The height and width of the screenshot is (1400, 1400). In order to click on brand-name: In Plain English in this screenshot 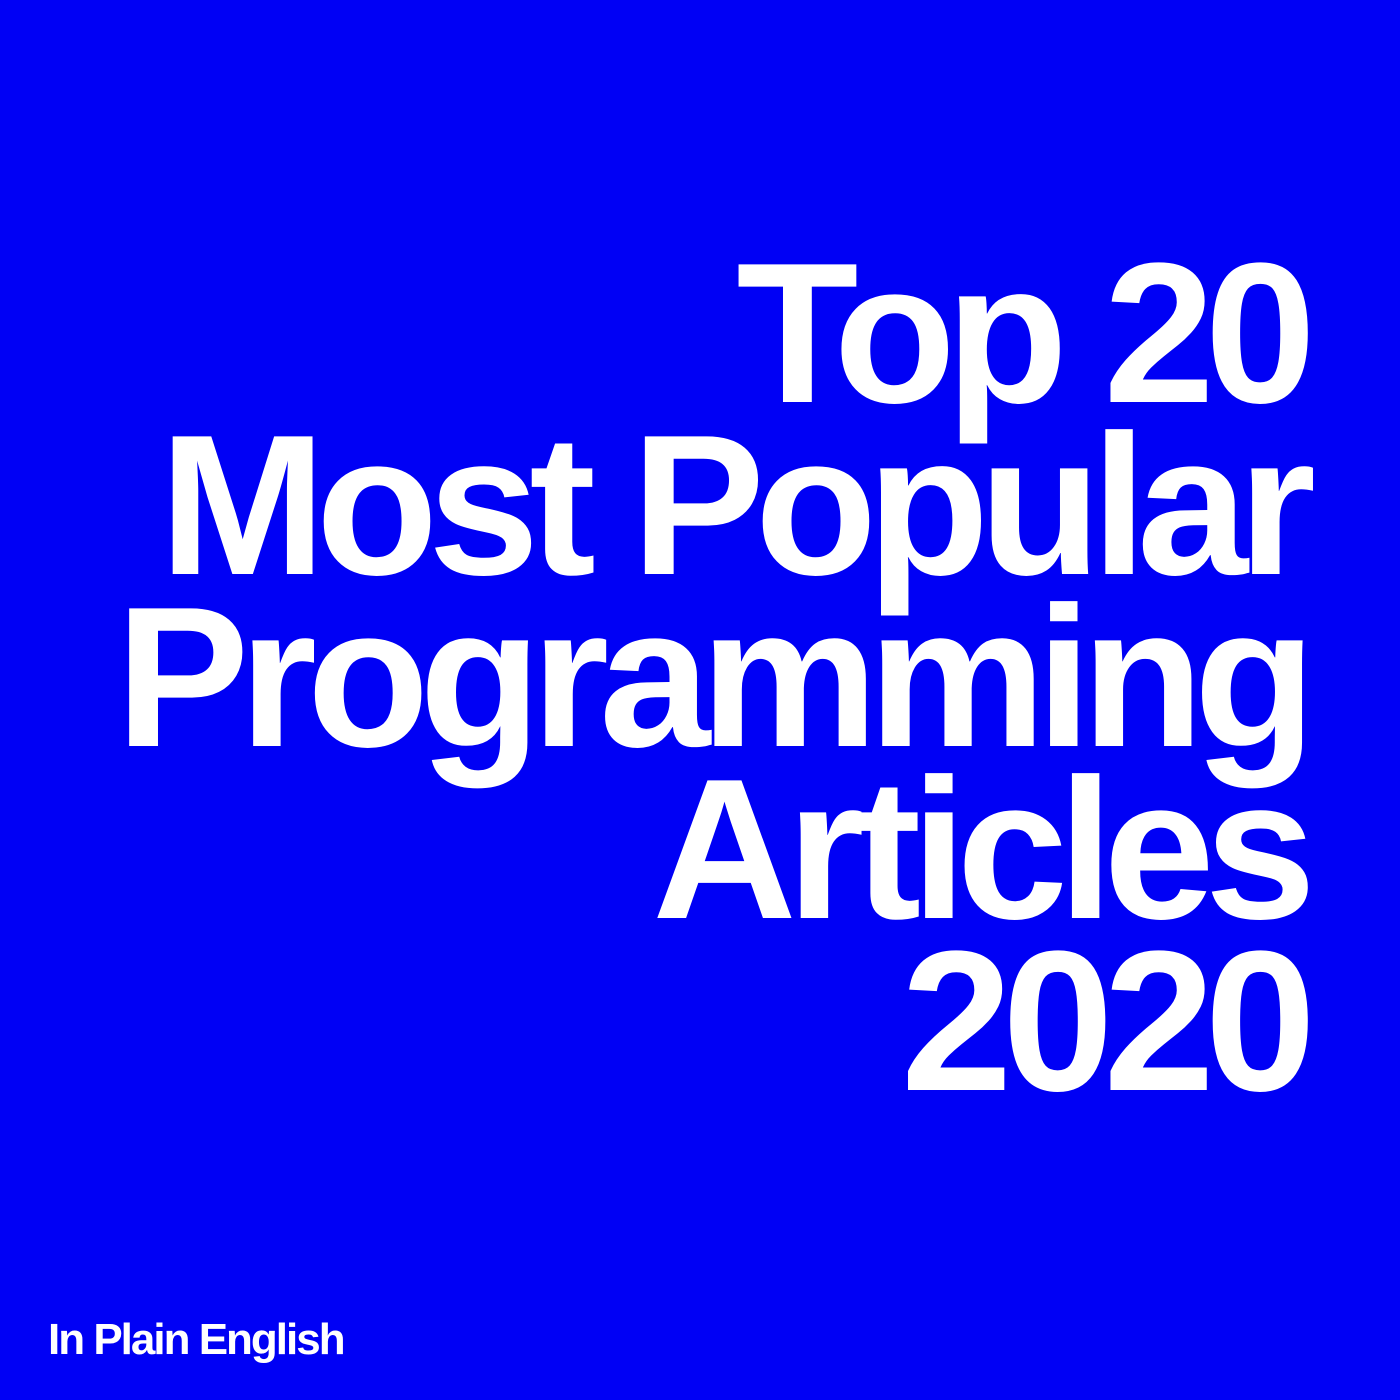, I will do `click(197, 1339)`.